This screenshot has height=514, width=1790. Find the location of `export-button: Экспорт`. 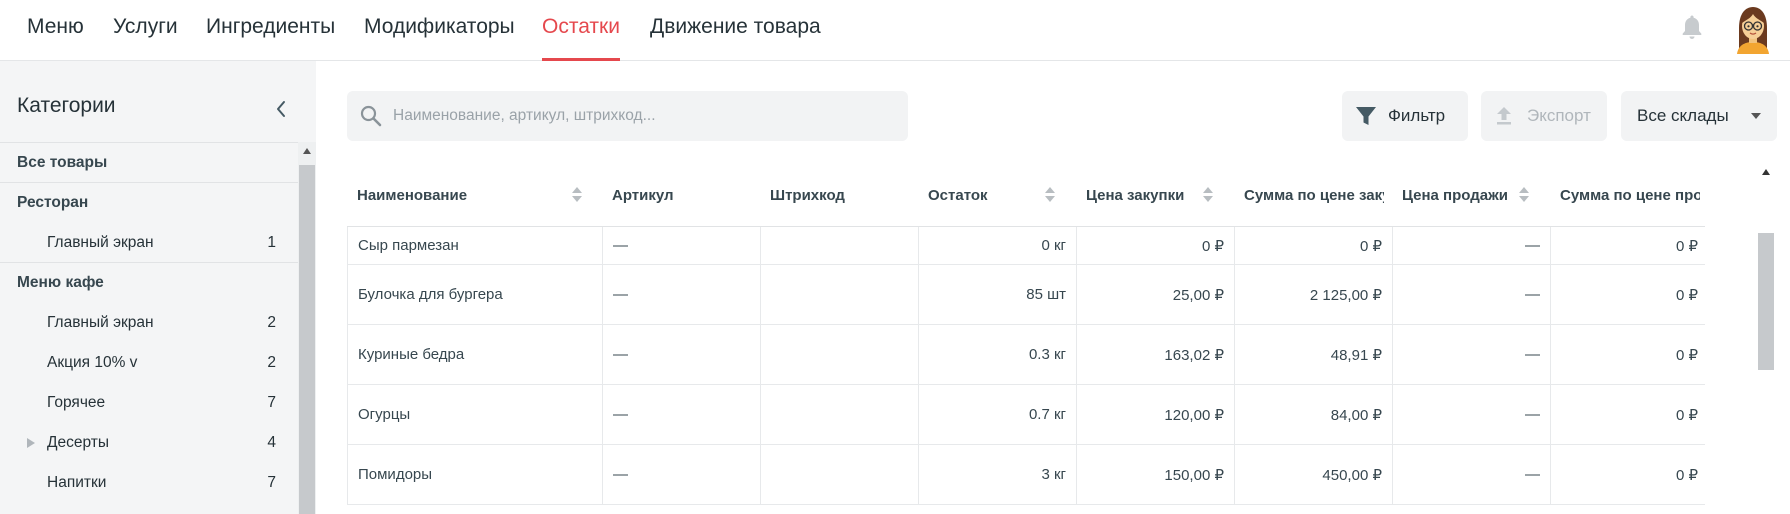

export-button: Экспорт is located at coordinates (1544, 116).